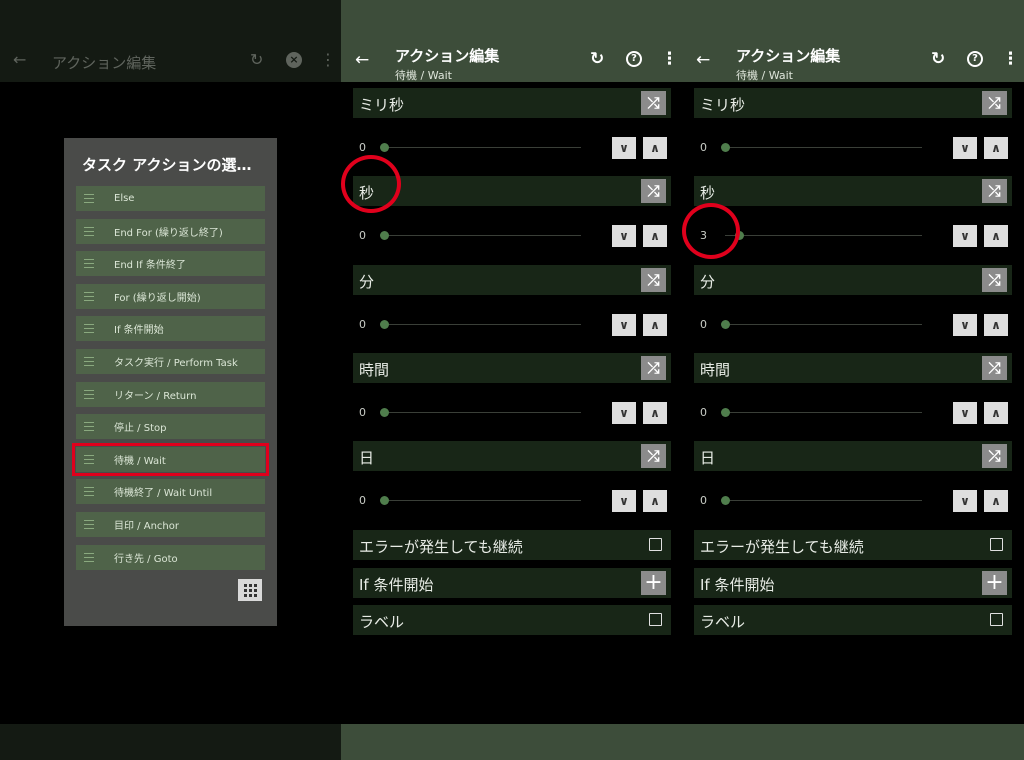 The height and width of the screenshot is (760, 1024). Describe the element at coordinates (170, 394) in the screenshot. I see `action-list-item: リターン / Return` at that location.